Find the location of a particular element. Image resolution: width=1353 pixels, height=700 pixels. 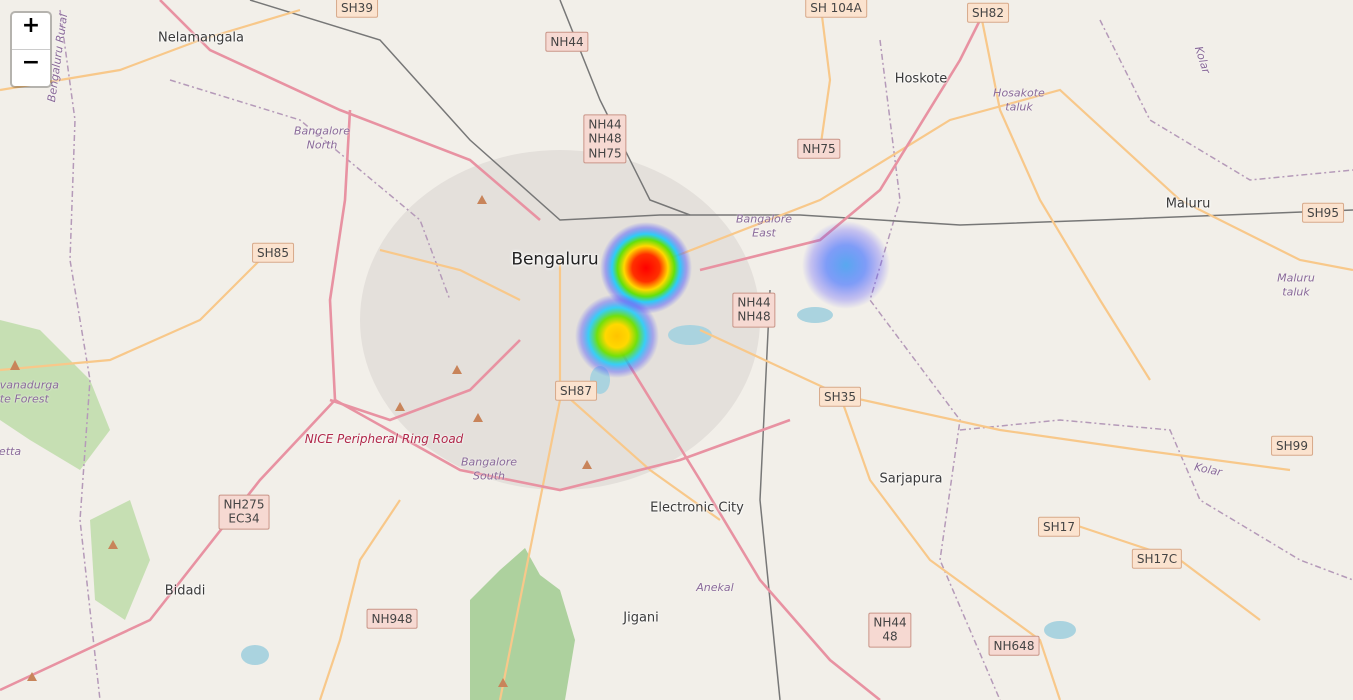

shield-nh44-48: NH44 48 is located at coordinates (890, 630).